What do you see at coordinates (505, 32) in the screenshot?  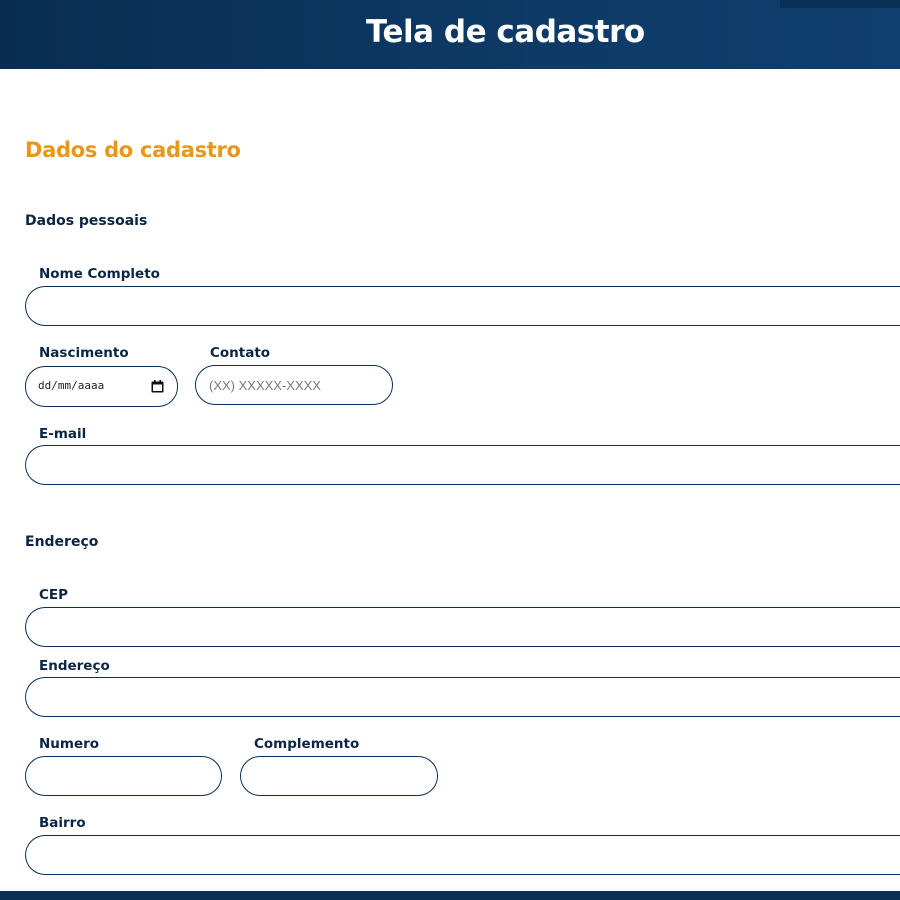 I see `page-title: Tela de cadastro` at bounding box center [505, 32].